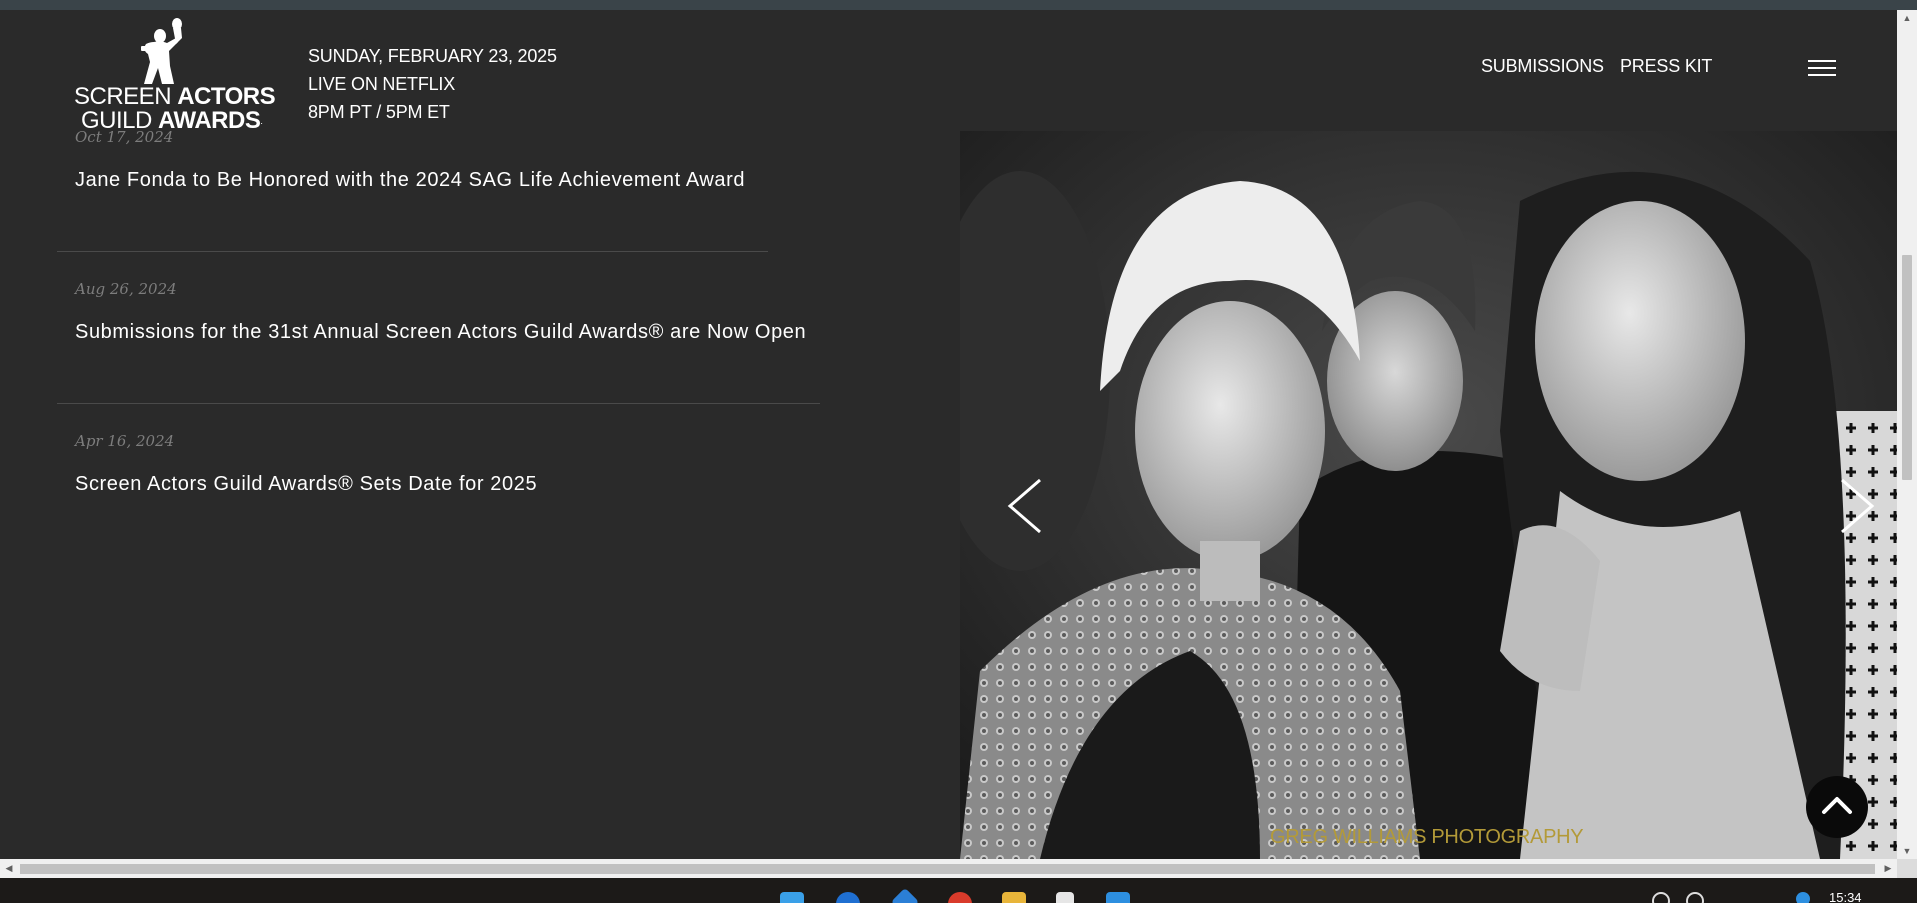 This screenshot has height=903, width=1917. I want to click on actor-statuette-icon, so click(161, 51).